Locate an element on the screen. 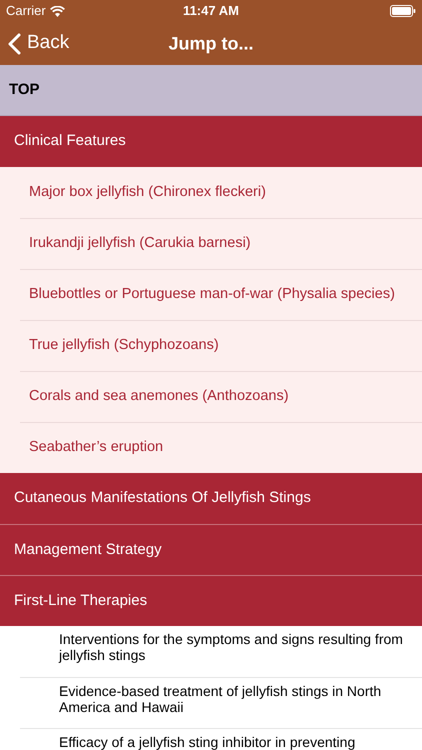 The width and height of the screenshot is (422, 750). status-time: 11:47 AM is located at coordinates (211, 11).